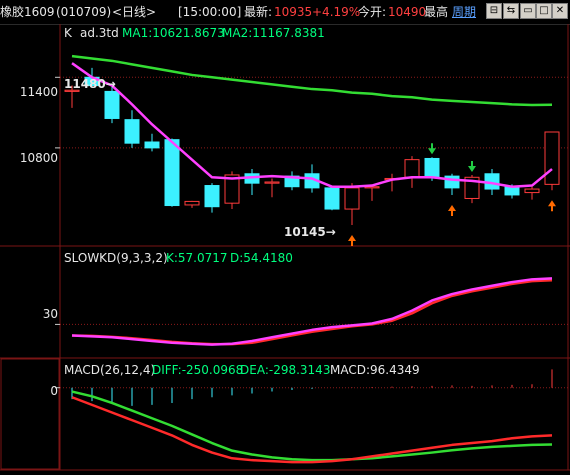 This screenshot has height=475, width=570. I want to click on high-annotation: 11480→, so click(90, 84).